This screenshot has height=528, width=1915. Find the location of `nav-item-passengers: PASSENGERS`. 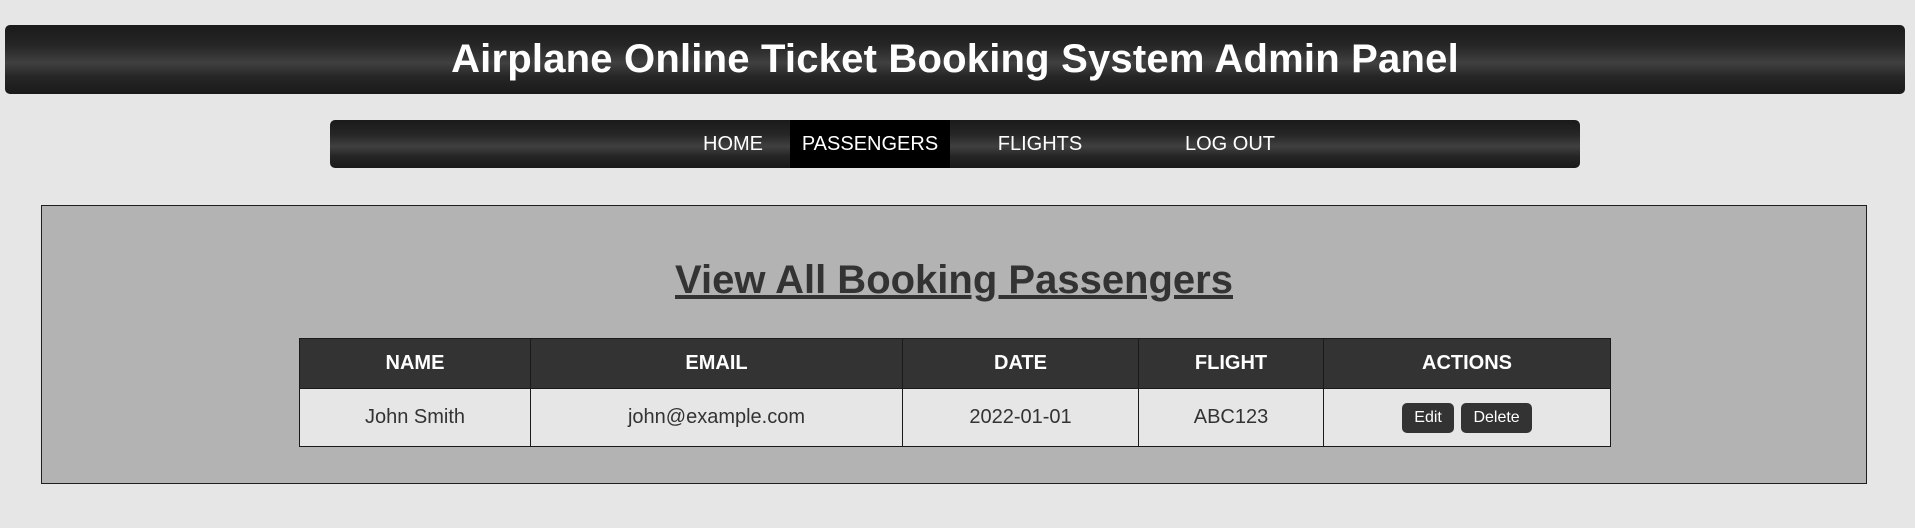

nav-item-passengers: PASSENGERS is located at coordinates (870, 144).